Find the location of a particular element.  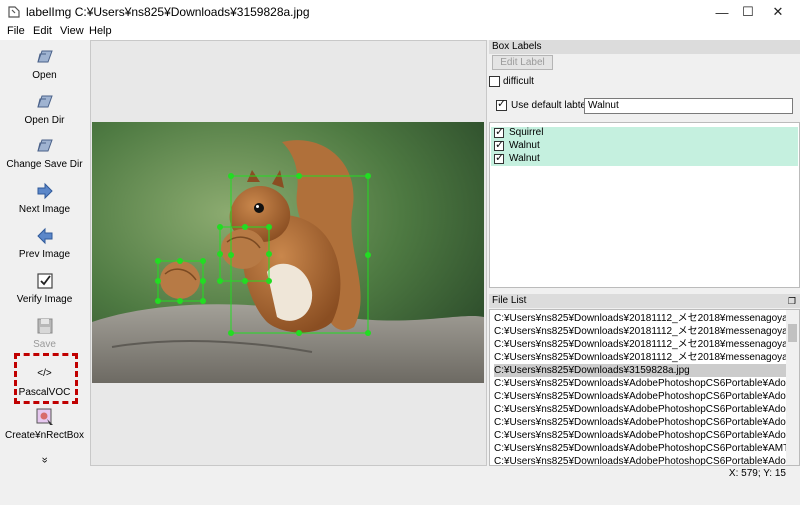

label-item-squirrel: ✓ Squirrel is located at coordinates (644, 133).